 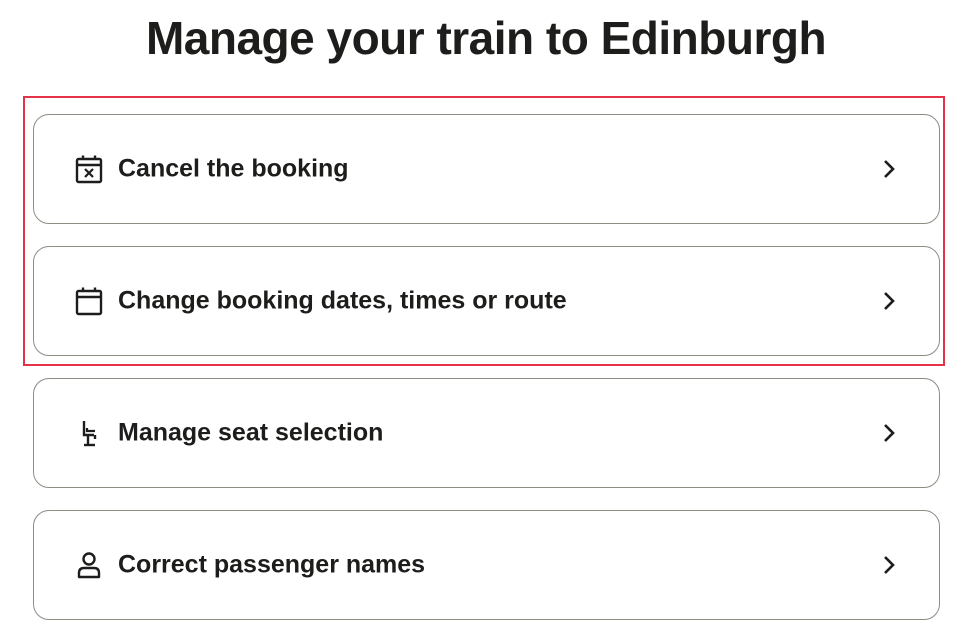 I want to click on seat-icon, so click(x=89, y=433).